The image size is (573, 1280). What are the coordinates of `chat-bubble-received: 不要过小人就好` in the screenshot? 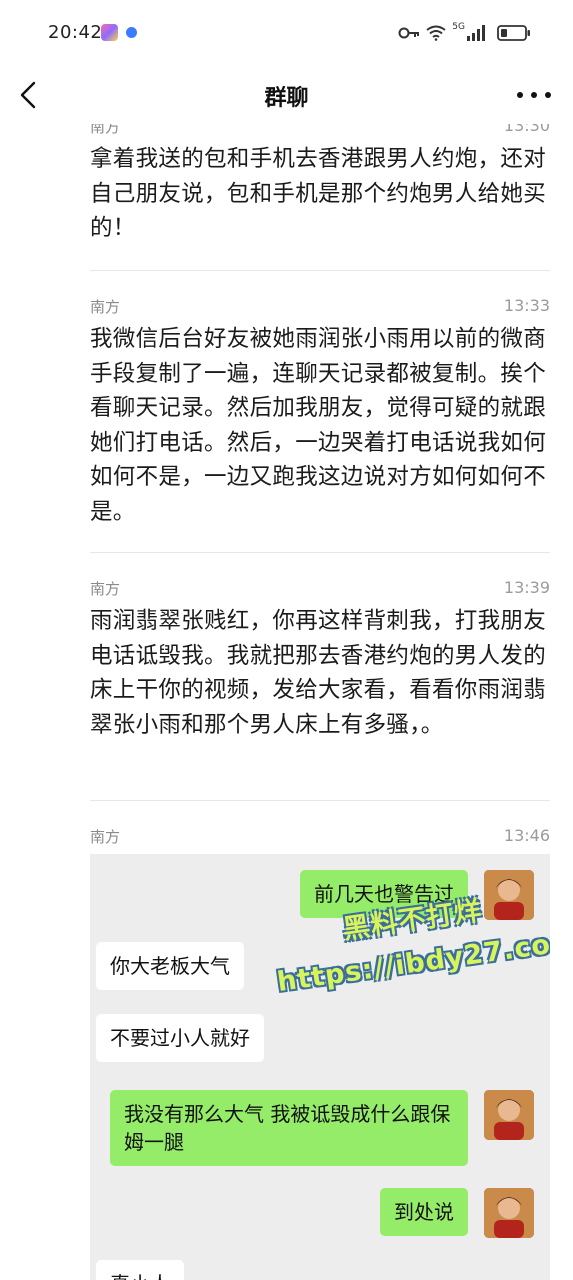 It's located at (180, 1038).